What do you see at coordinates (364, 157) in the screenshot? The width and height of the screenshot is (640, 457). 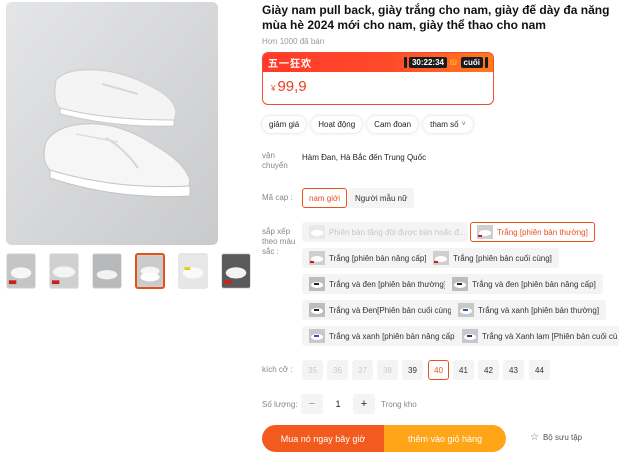 I see `shipping-value: Hàm Đan, Hà Bắc đến Trung Quốc` at bounding box center [364, 157].